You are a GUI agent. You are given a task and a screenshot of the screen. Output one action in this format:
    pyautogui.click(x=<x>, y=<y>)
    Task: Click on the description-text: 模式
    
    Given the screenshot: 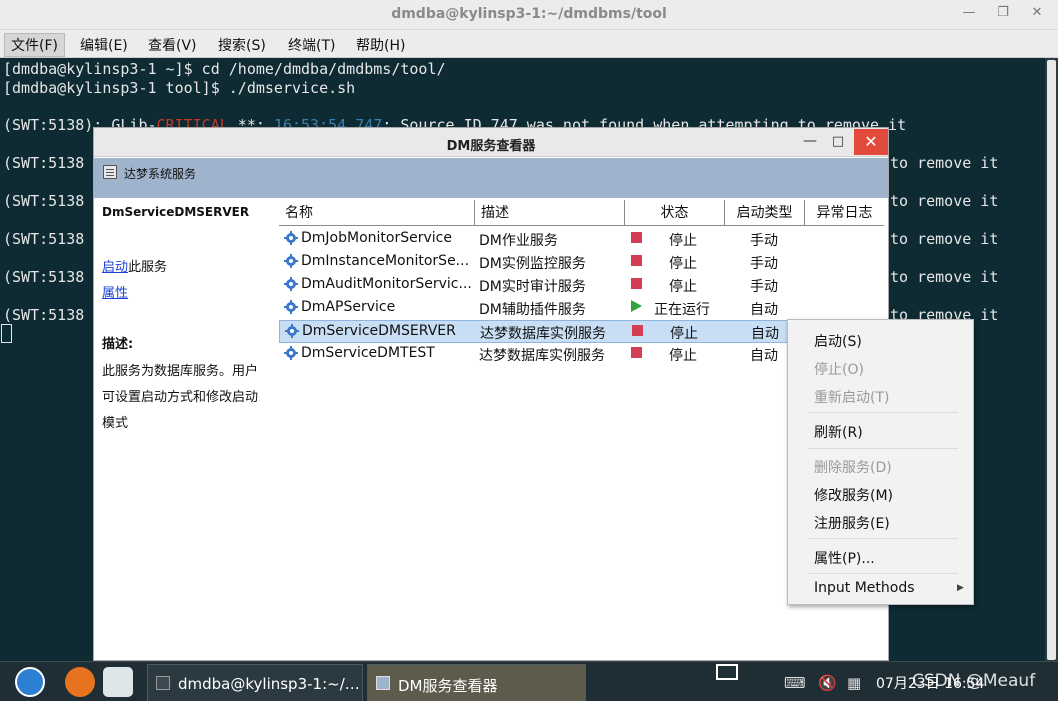 What is the action you would take?
    pyautogui.click(x=115, y=423)
    